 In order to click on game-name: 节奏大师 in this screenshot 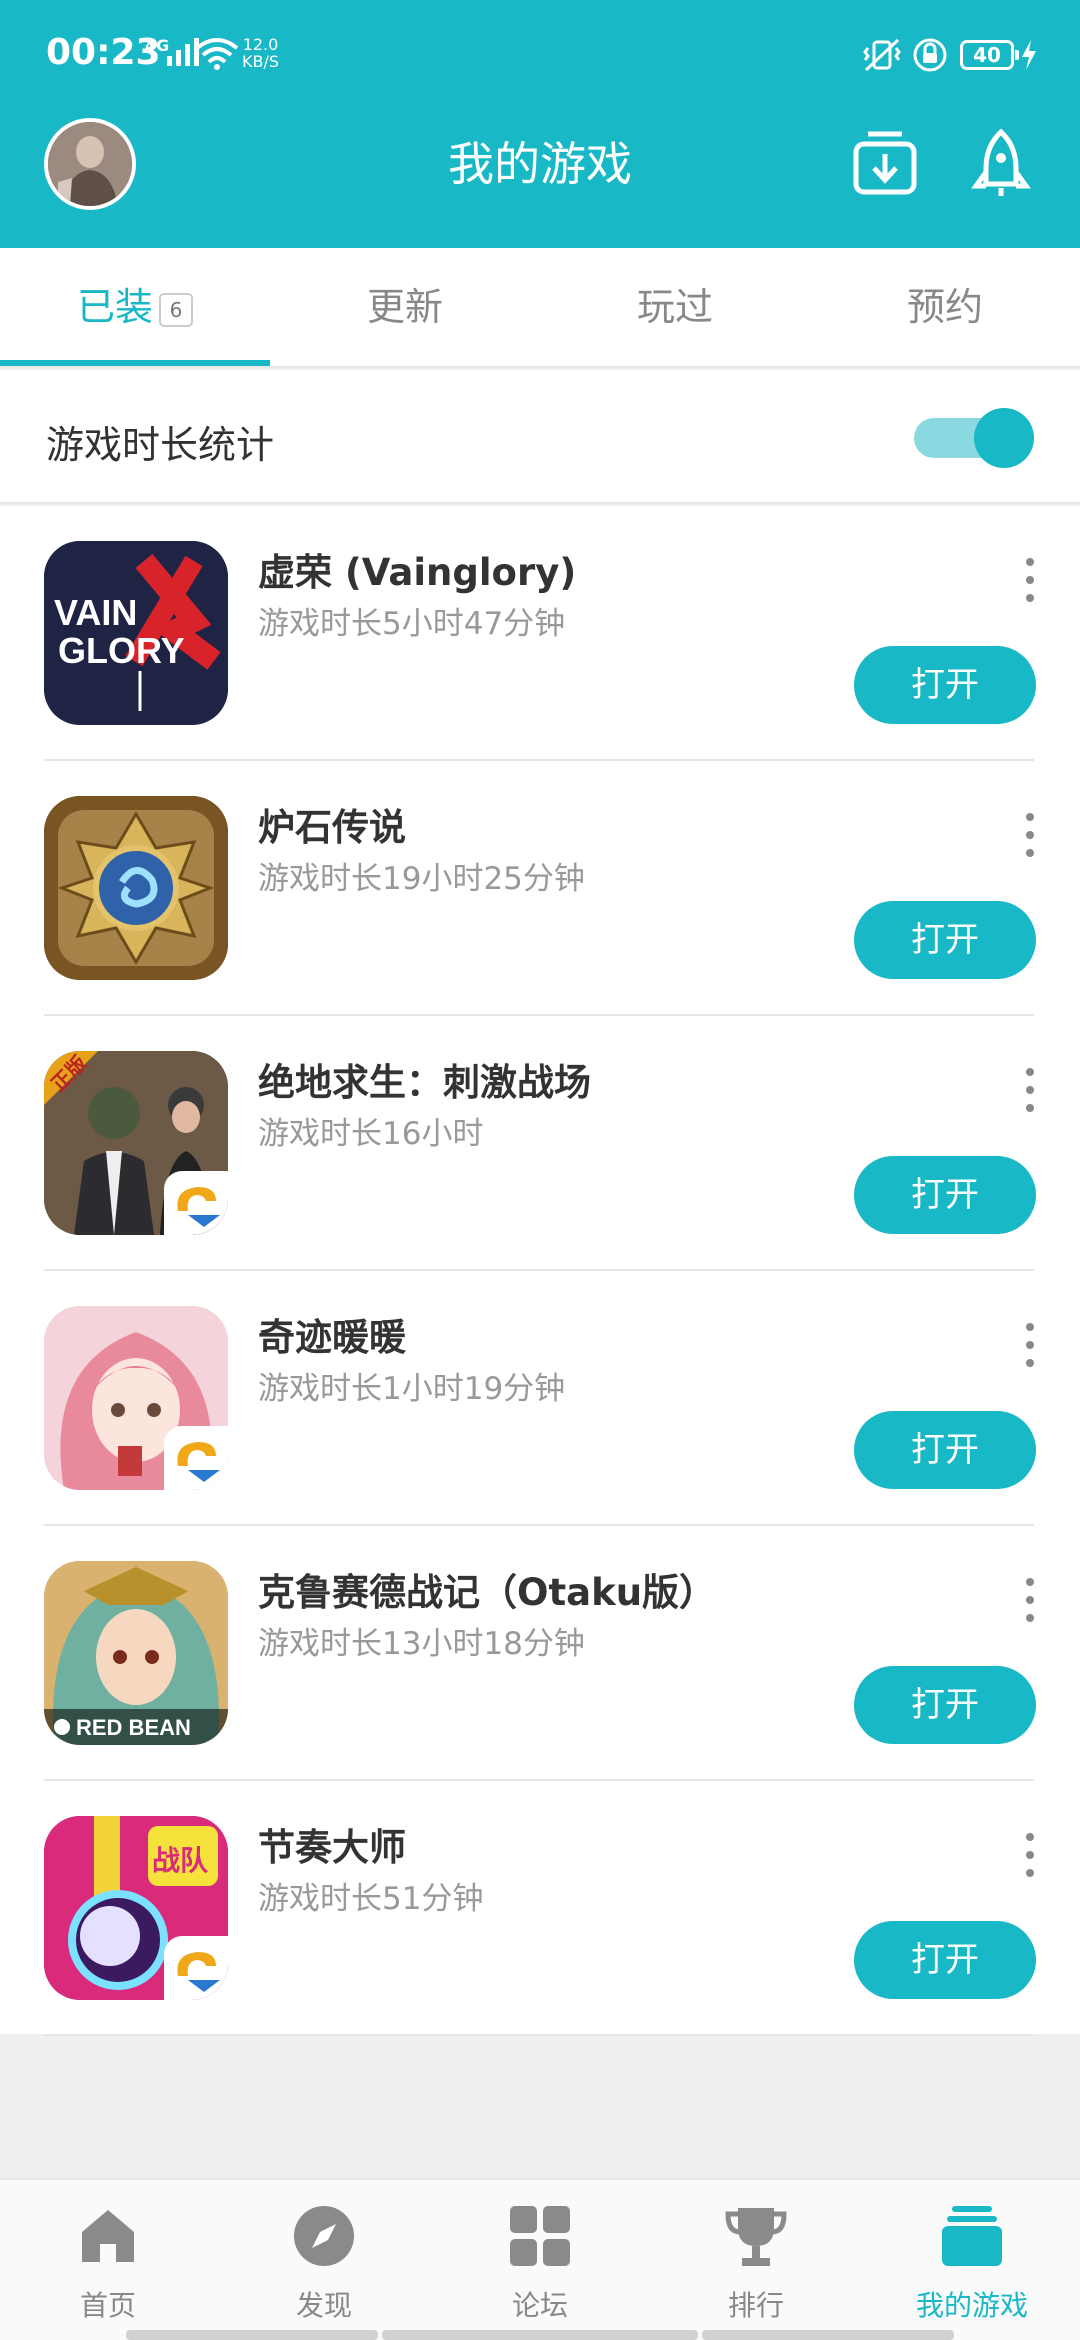, I will do `click(332, 1847)`.